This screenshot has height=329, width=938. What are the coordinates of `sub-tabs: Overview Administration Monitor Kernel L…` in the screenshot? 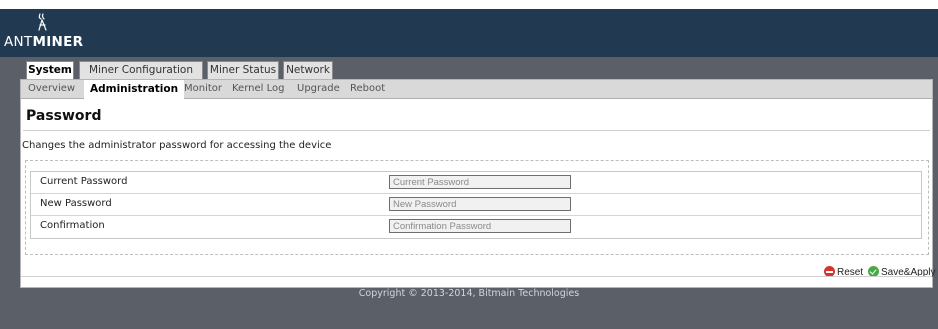 It's located at (476, 89).